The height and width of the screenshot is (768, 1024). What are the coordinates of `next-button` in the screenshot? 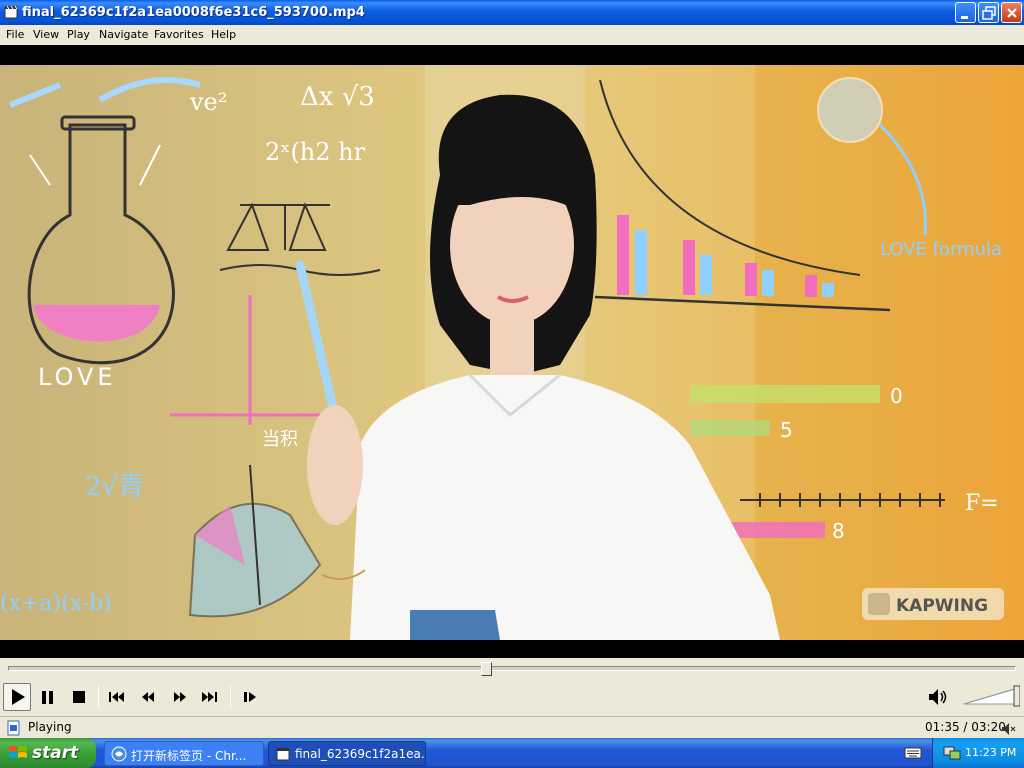 It's located at (210, 697).